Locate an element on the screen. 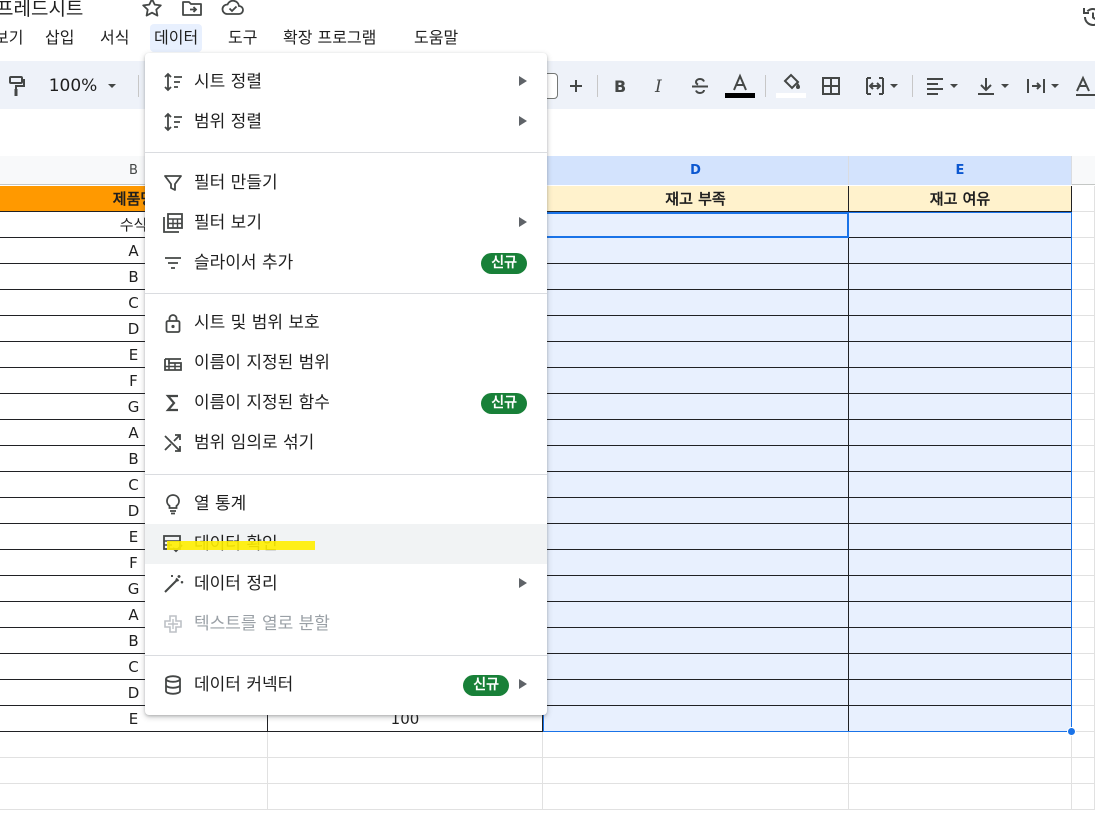 This screenshot has width=1095, height=820. version-history-icon is located at coordinates (1087, 17).